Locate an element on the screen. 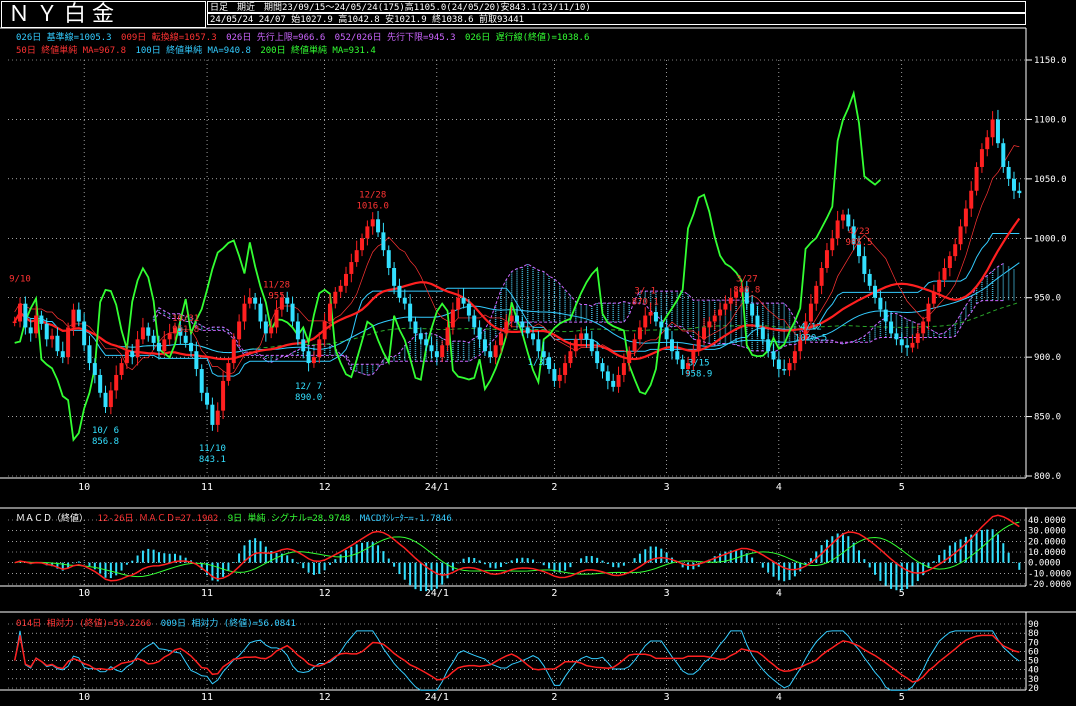  swing-label-value: 958.9 is located at coordinates (698, 374).